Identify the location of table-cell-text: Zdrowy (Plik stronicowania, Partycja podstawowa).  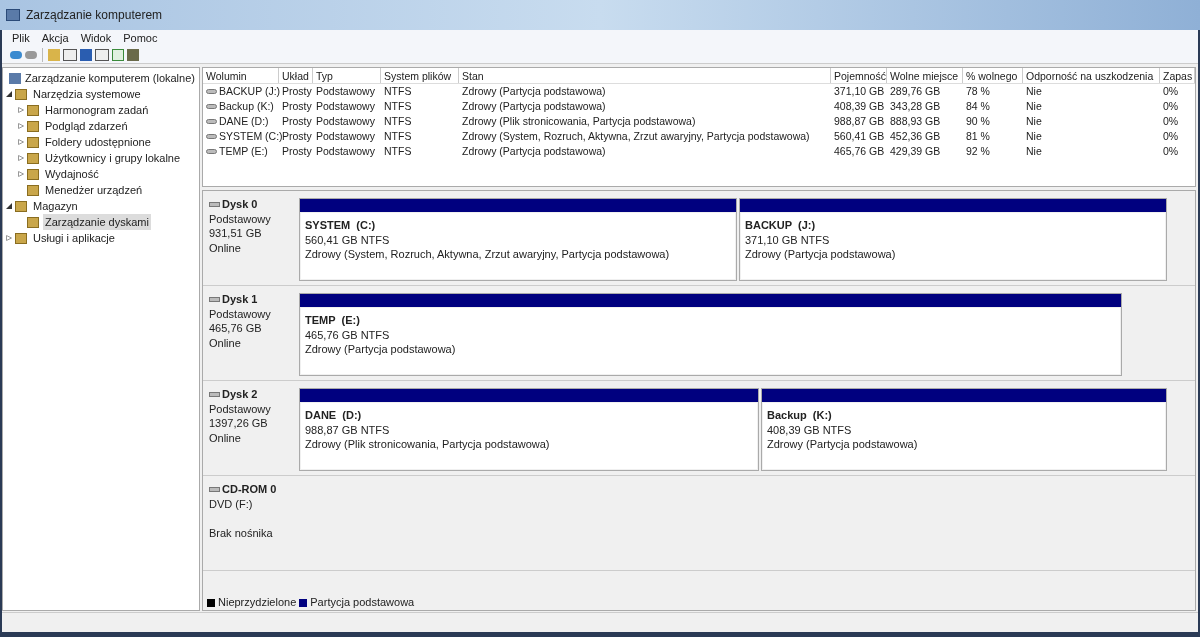
(579, 121).